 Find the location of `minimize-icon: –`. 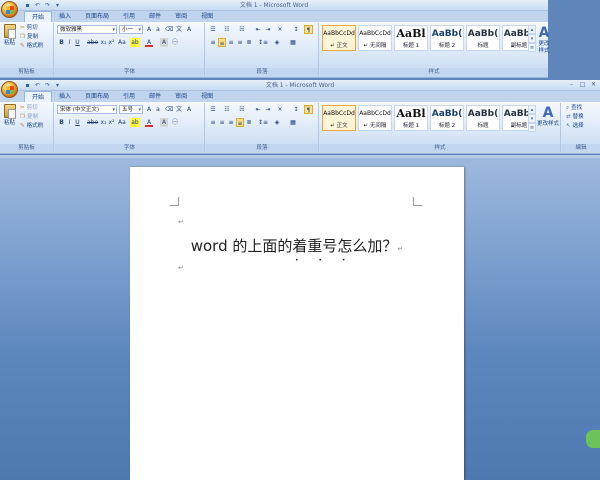

minimize-icon: – is located at coordinates (571, 85).